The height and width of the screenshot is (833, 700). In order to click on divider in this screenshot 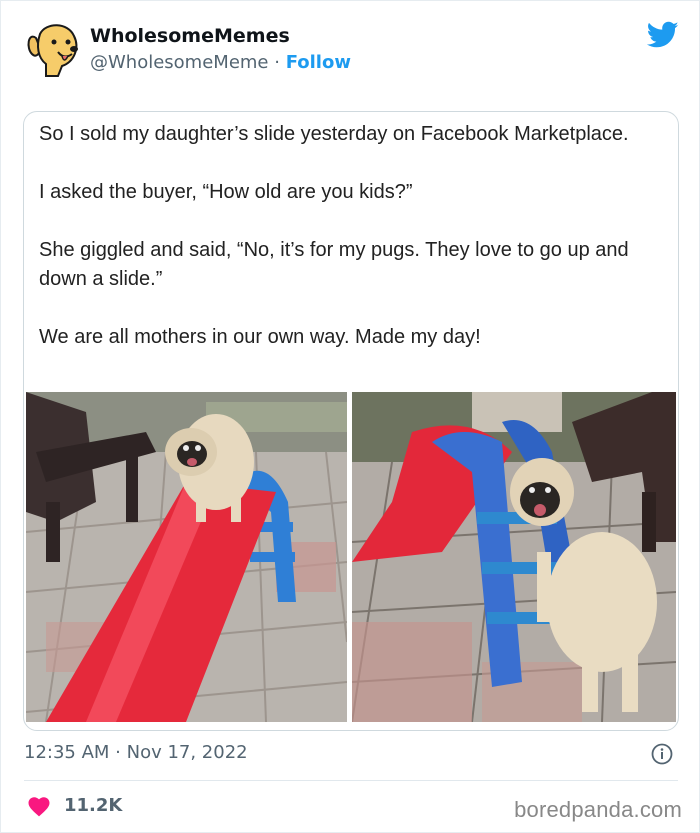, I will do `click(351, 780)`.